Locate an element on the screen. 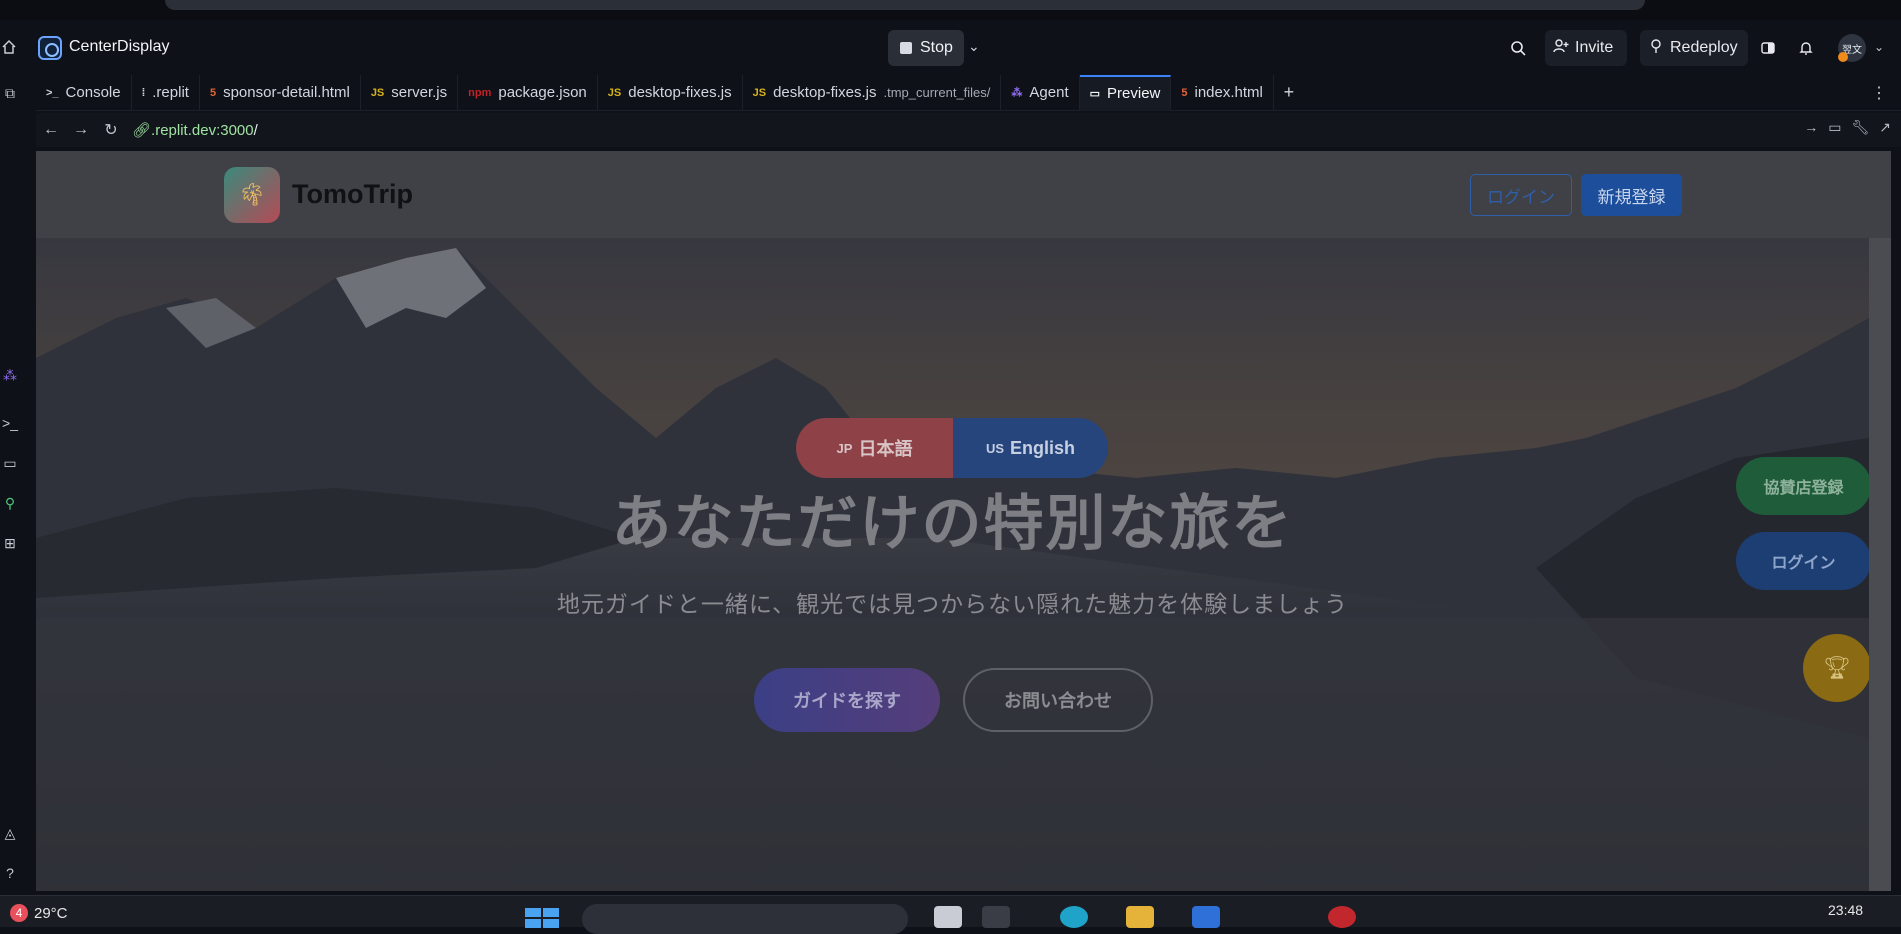  external-link-icon: ↗ is located at coordinates (1885, 127).